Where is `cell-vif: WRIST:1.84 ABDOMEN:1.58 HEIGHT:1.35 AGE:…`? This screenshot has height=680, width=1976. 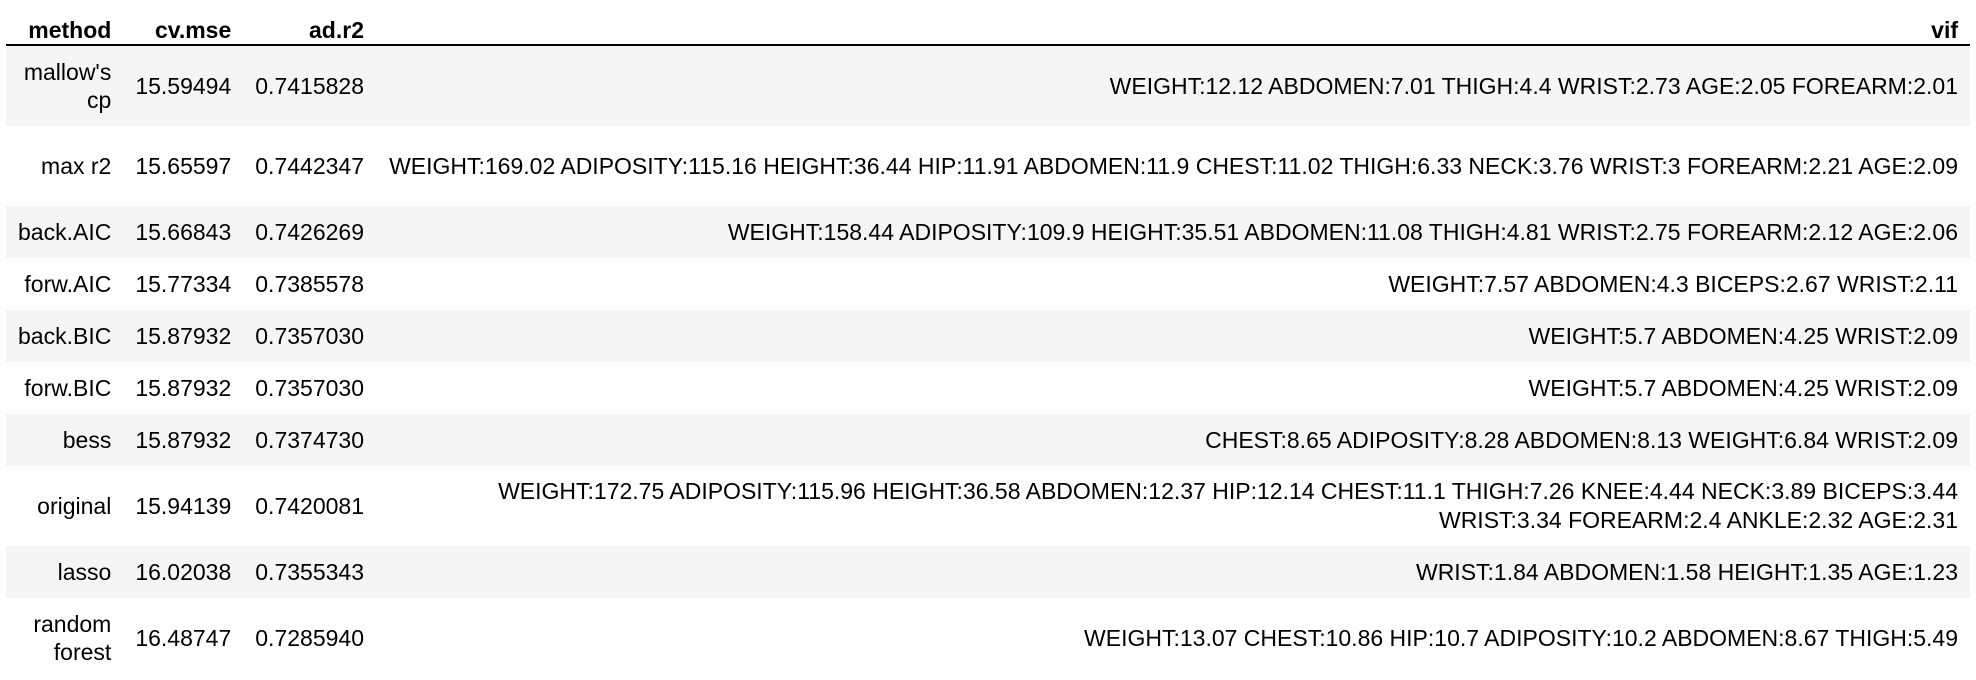 cell-vif: WRIST:1.84 ABDOMEN:1.58 HEIGHT:1.35 AGE:… is located at coordinates (1173, 572).